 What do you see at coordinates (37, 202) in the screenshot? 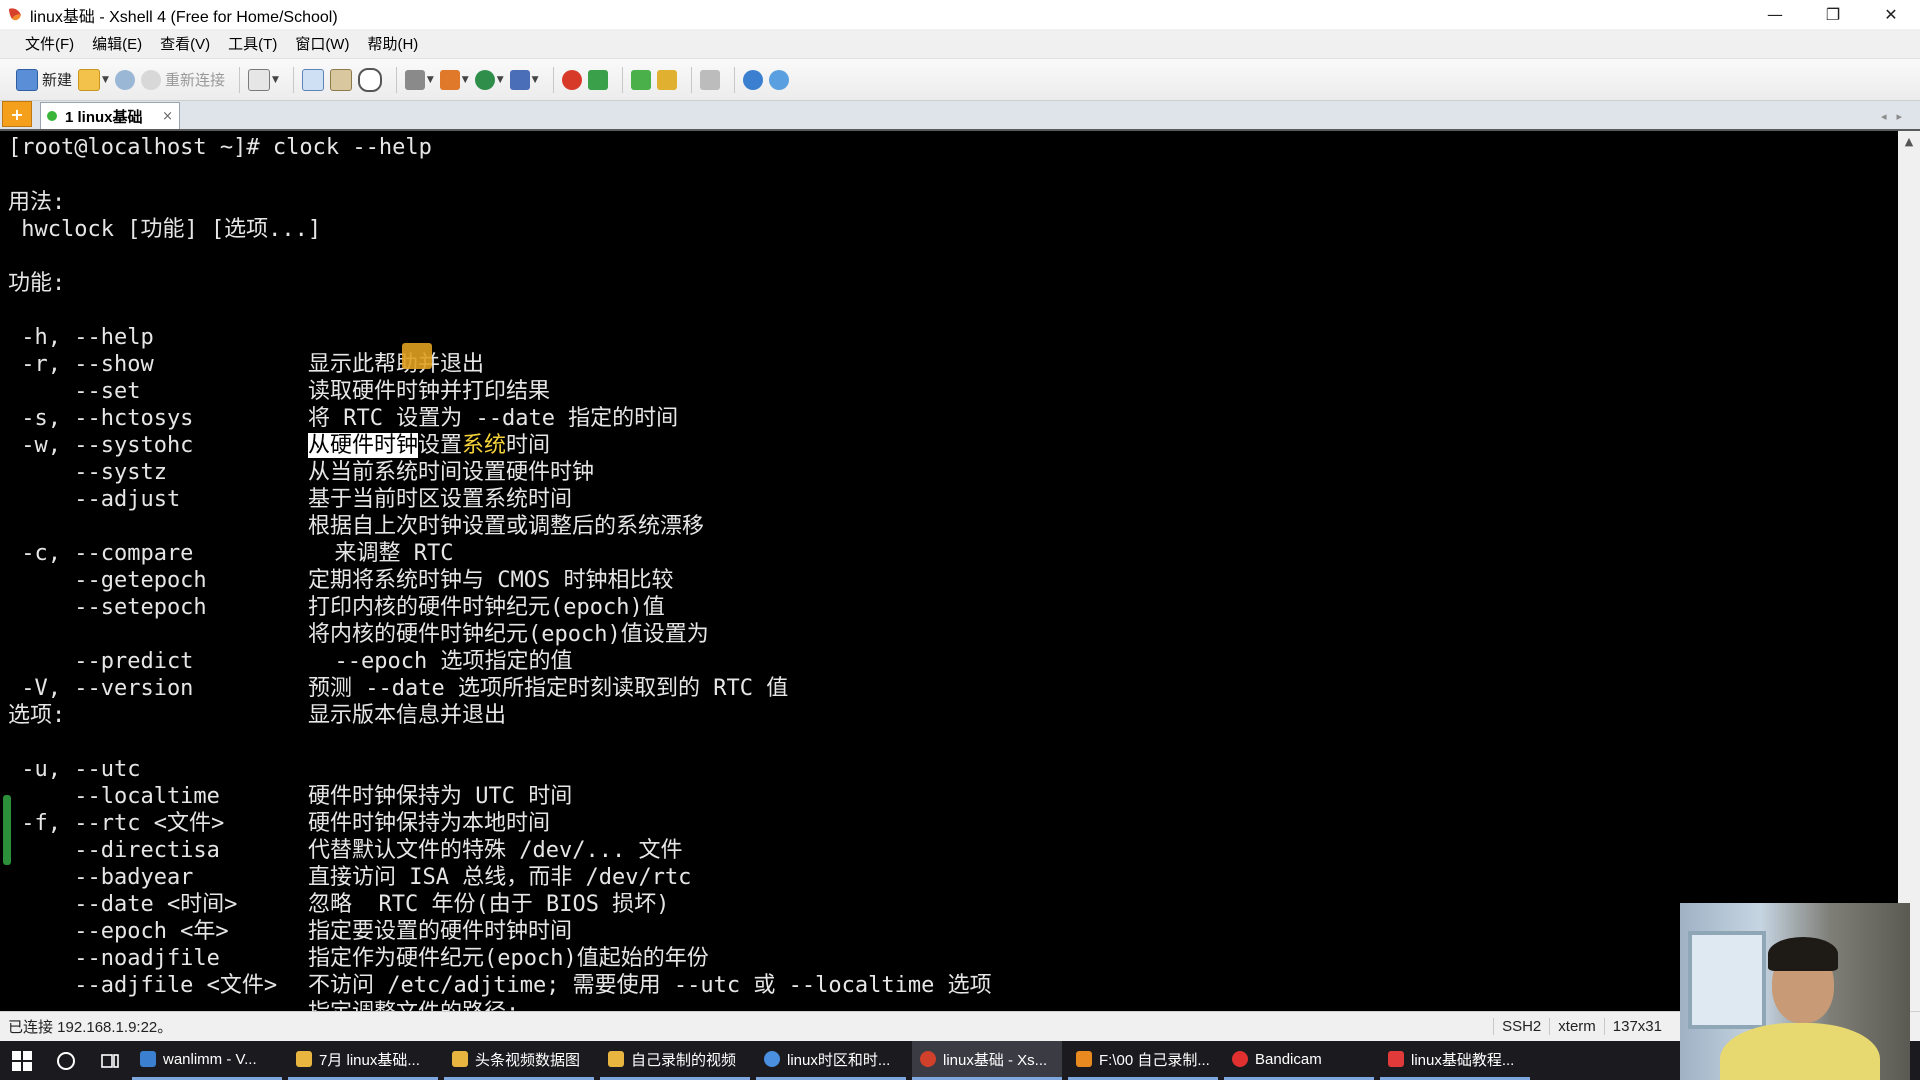
I see `usage-header: 用法:` at bounding box center [37, 202].